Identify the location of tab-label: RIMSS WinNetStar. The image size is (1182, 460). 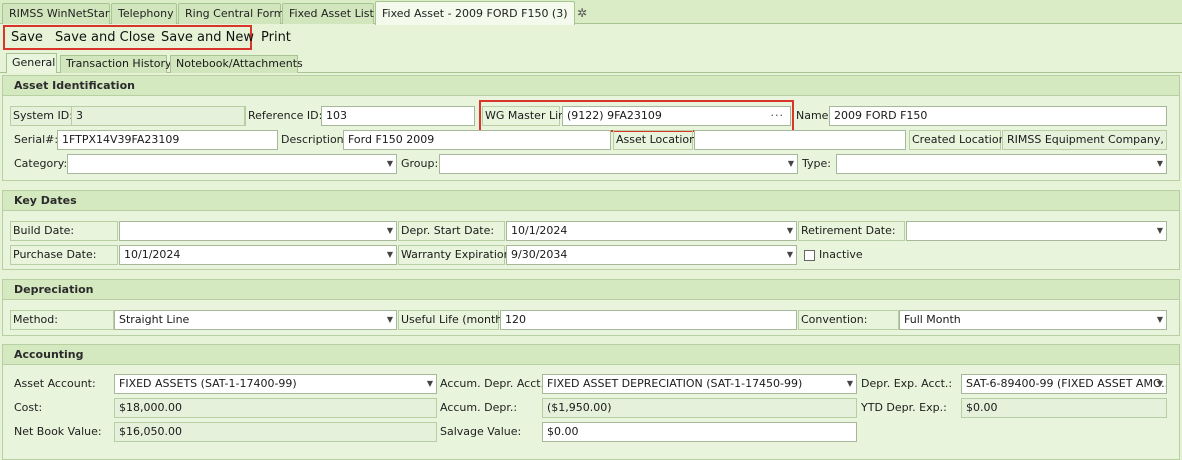
(59, 13).